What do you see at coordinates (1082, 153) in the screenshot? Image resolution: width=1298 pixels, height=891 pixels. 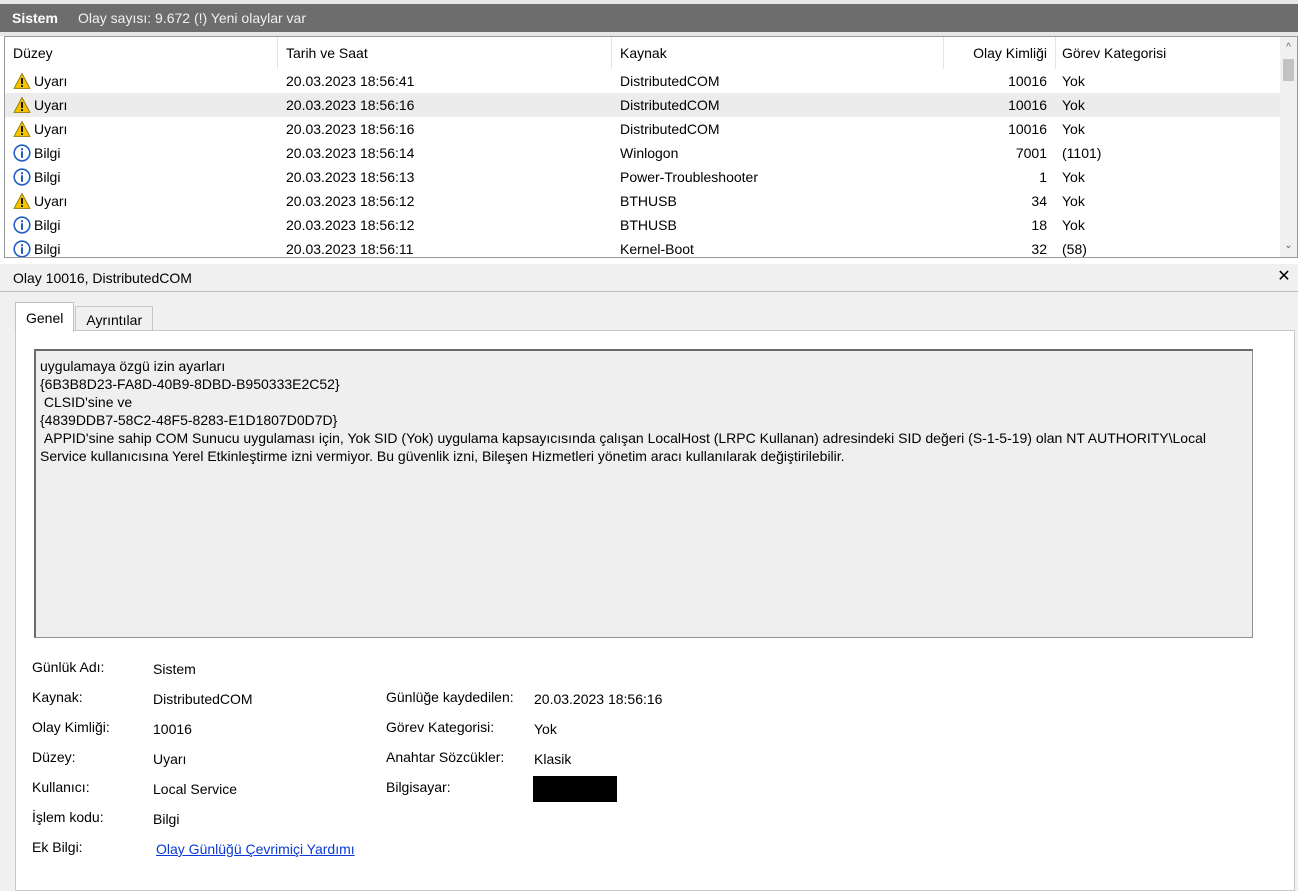 I see `row-task-category: (1101)` at bounding box center [1082, 153].